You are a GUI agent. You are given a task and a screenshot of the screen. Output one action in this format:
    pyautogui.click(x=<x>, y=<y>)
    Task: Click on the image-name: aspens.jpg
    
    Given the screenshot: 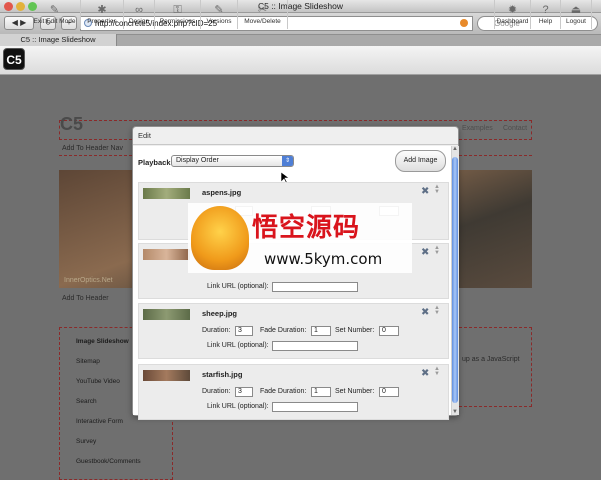 What is the action you would take?
    pyautogui.click(x=222, y=192)
    